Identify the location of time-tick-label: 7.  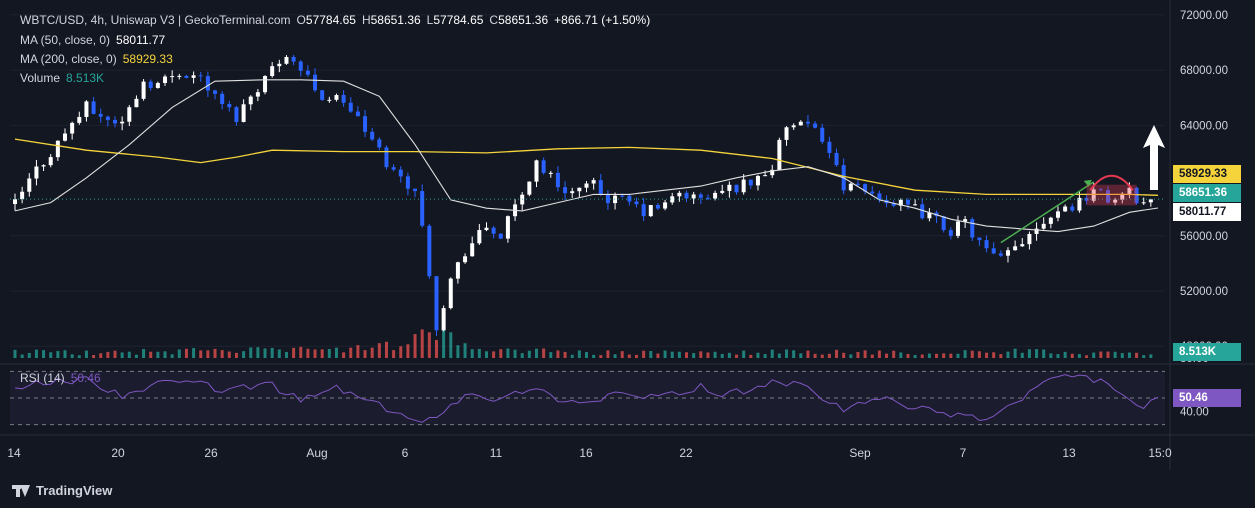
(963, 453).